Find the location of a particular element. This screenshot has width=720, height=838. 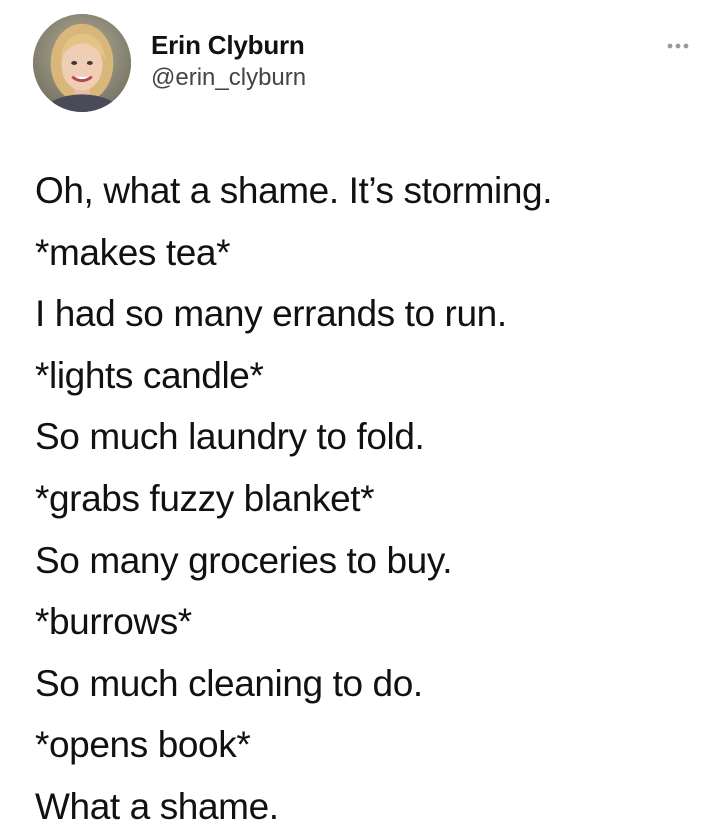

profile-photo-icon is located at coordinates (82, 63).